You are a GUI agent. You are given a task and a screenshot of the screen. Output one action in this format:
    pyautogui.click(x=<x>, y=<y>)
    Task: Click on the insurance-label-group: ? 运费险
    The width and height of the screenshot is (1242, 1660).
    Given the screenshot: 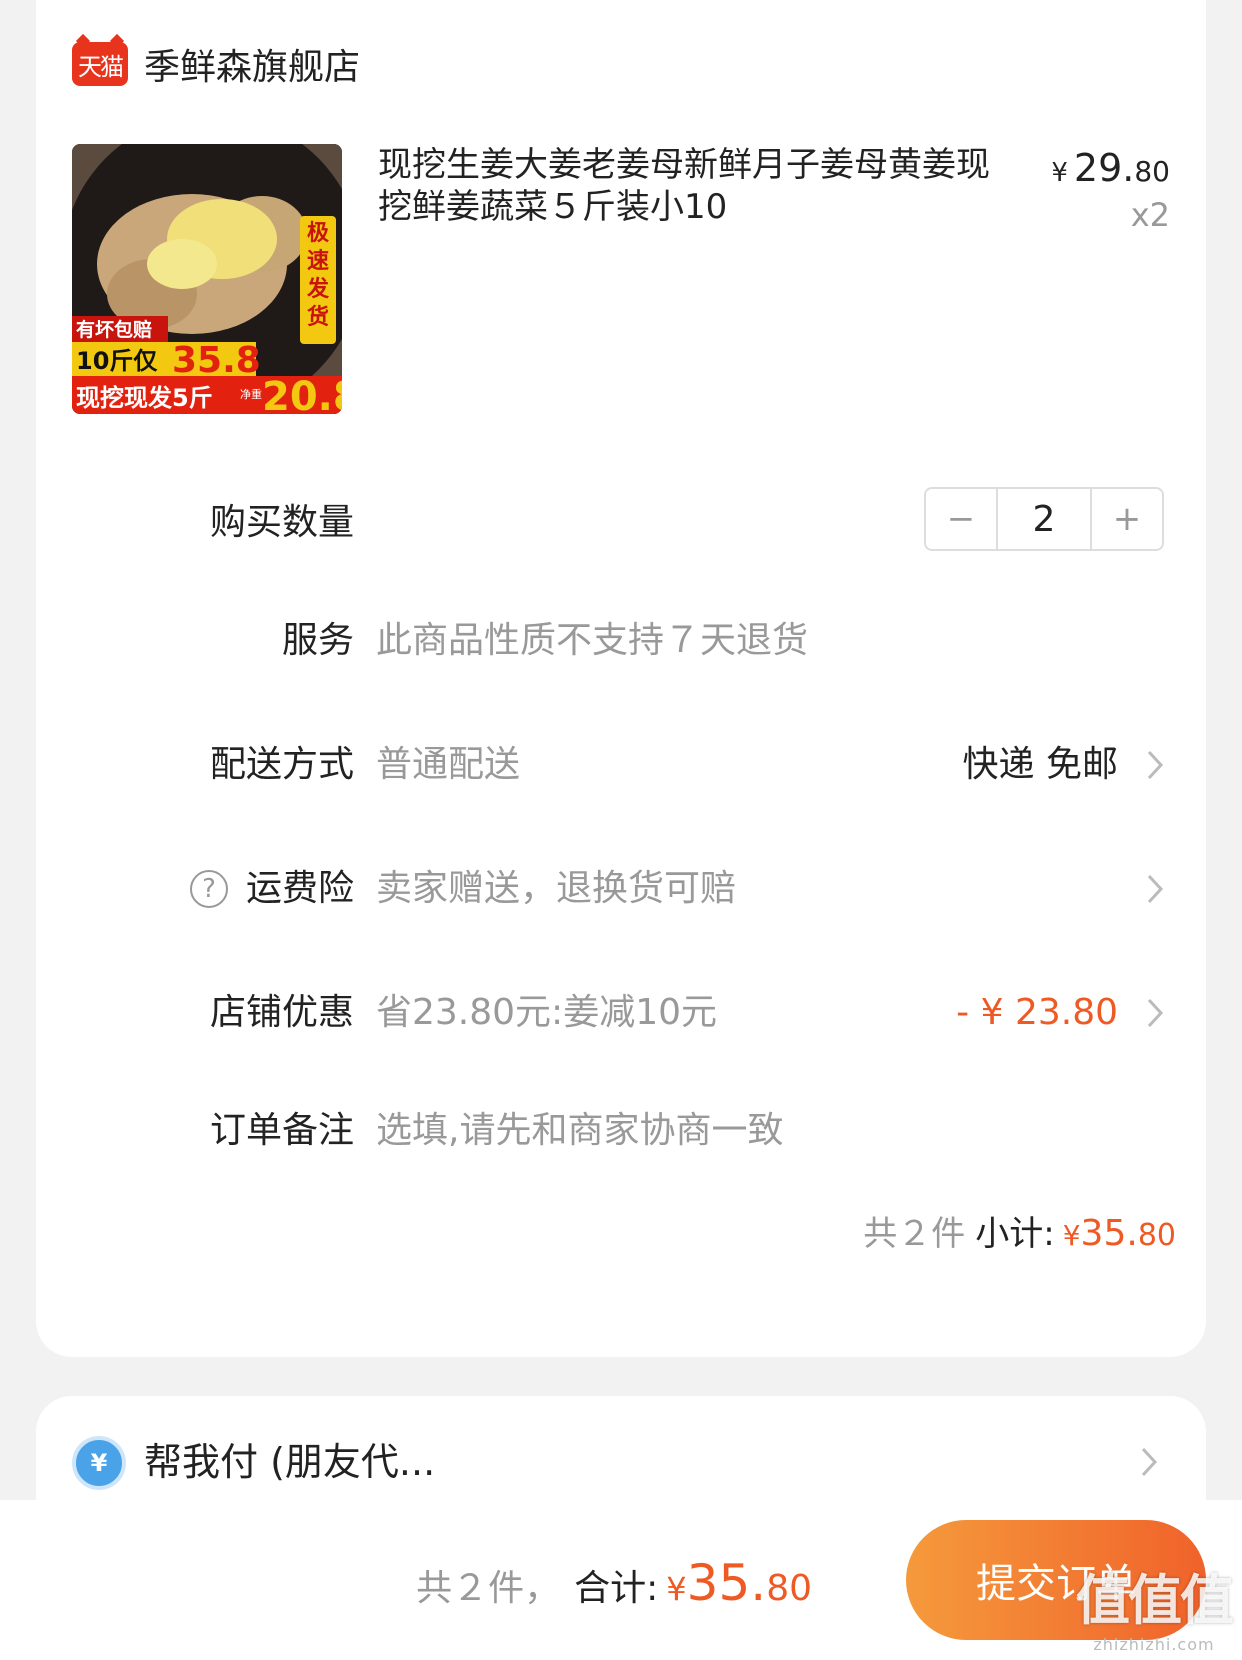 What is the action you would take?
    pyautogui.click(x=271, y=889)
    